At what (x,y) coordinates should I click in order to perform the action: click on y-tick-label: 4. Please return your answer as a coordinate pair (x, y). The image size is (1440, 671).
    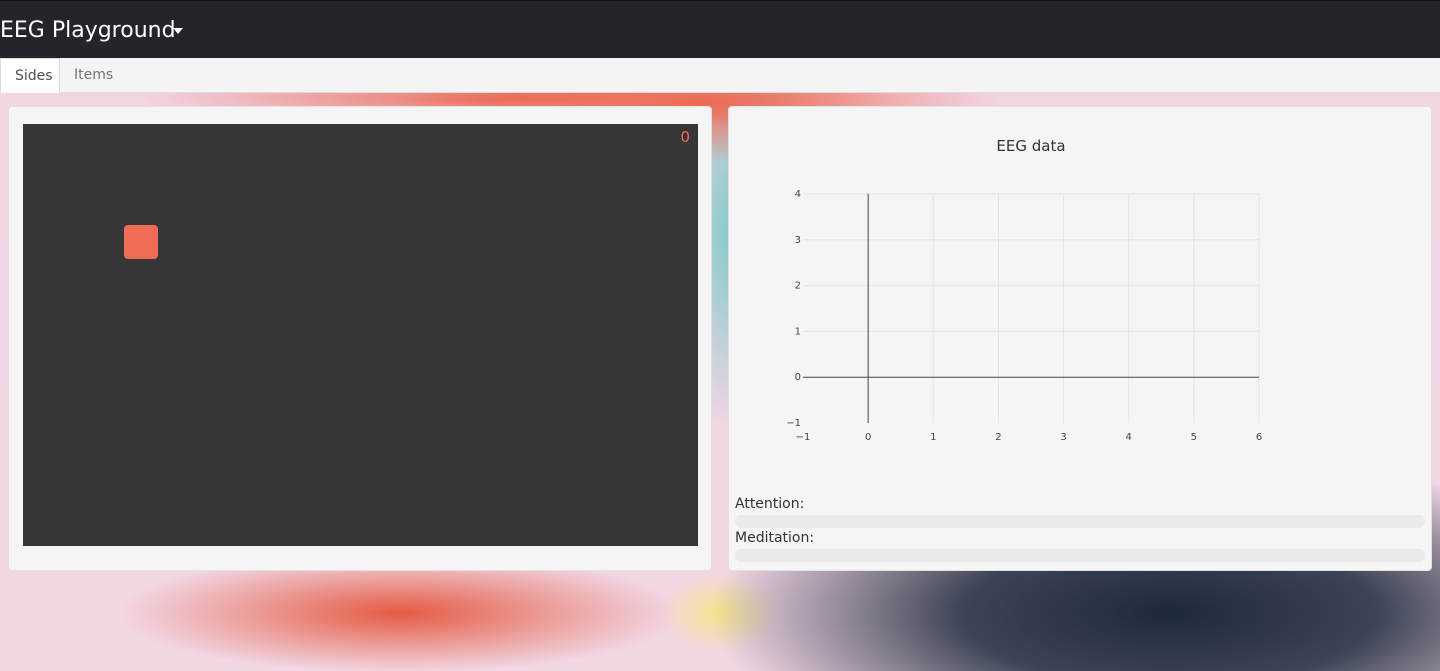
    Looking at the image, I should click on (798, 194).